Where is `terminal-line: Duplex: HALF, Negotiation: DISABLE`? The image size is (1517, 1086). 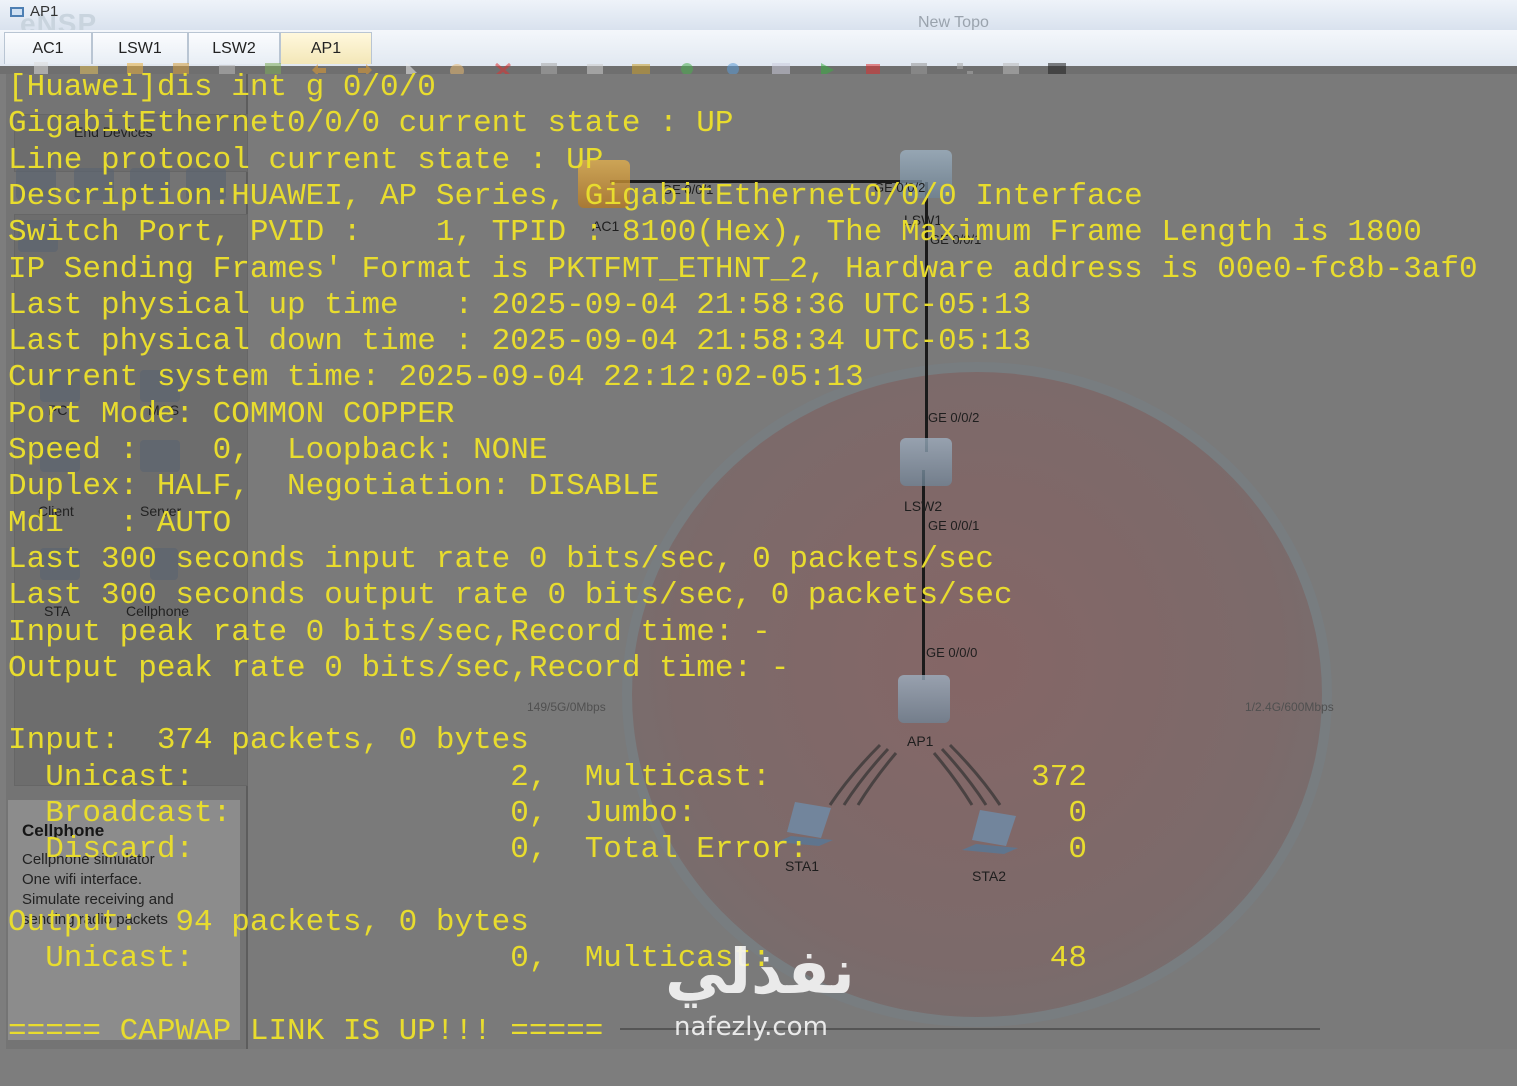
terminal-line: Duplex: HALF, Negotiation: DISABLE is located at coordinates (334, 487).